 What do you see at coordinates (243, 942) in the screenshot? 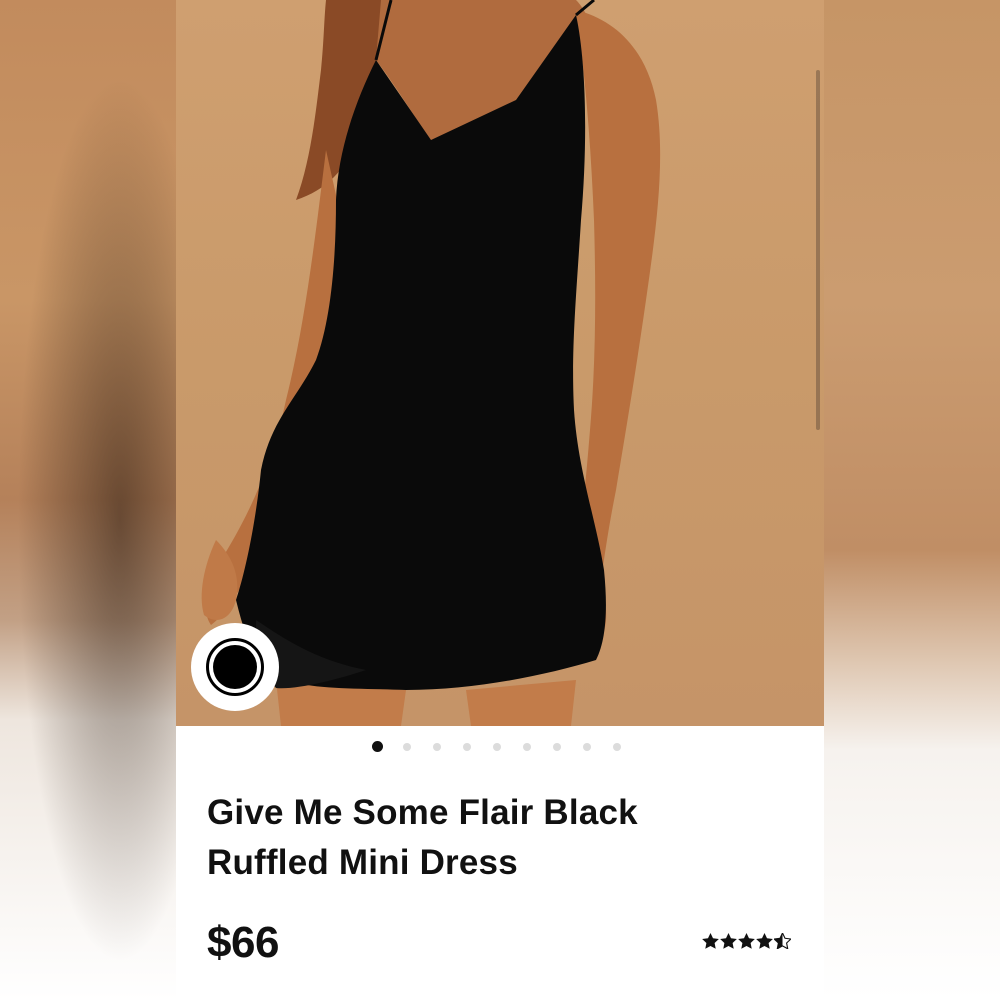
I see `product-price: $66` at bounding box center [243, 942].